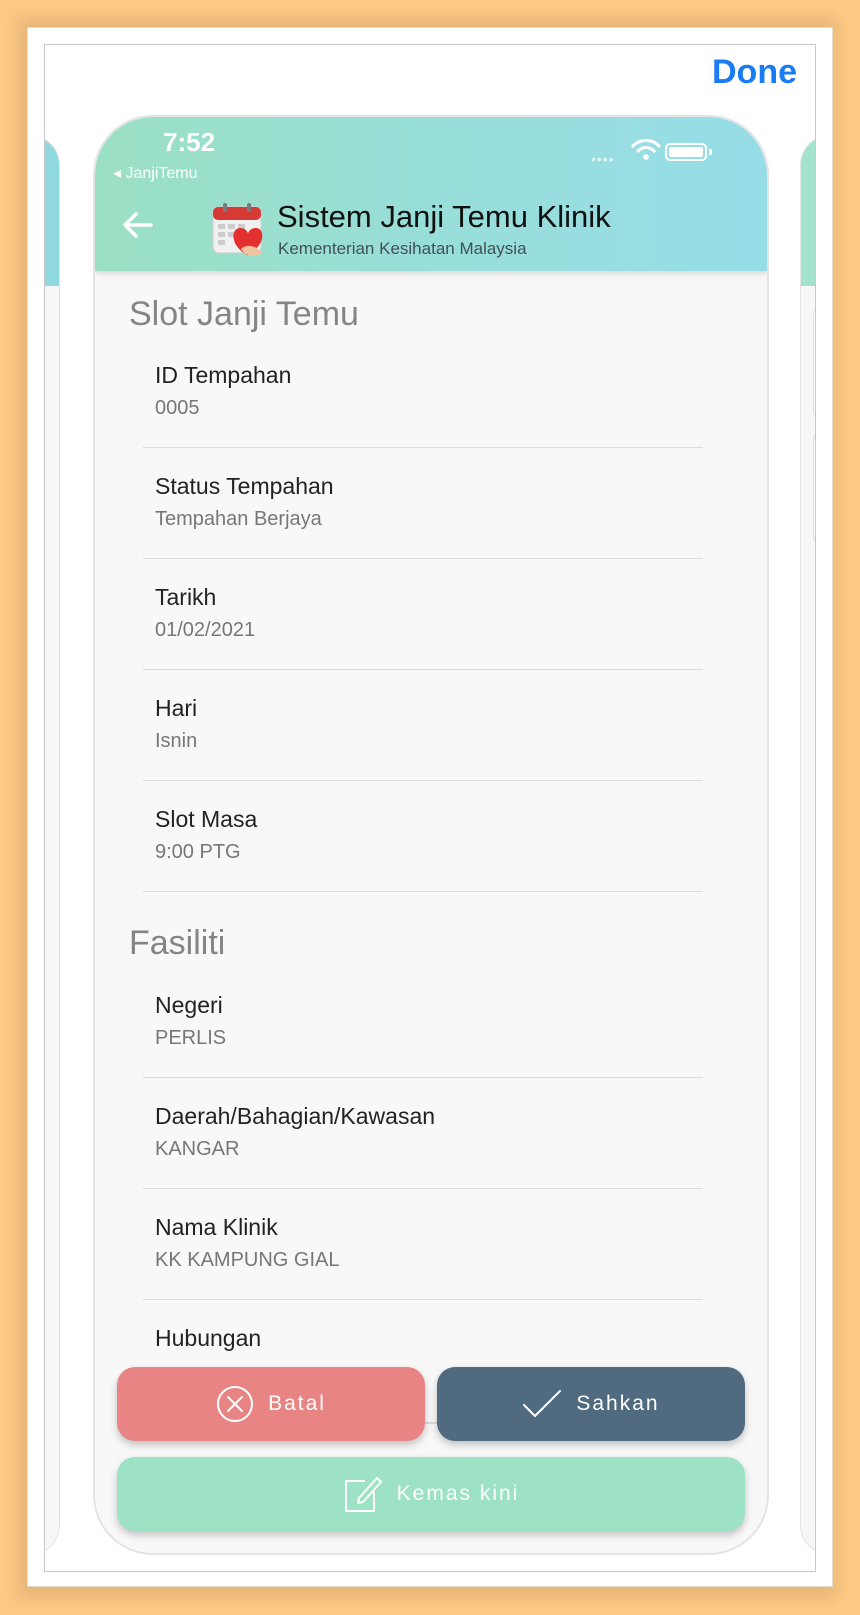 Image resolution: width=860 pixels, height=1615 pixels. Describe the element at coordinates (206, 819) in the screenshot. I see `item-label: Slot Masa` at that location.